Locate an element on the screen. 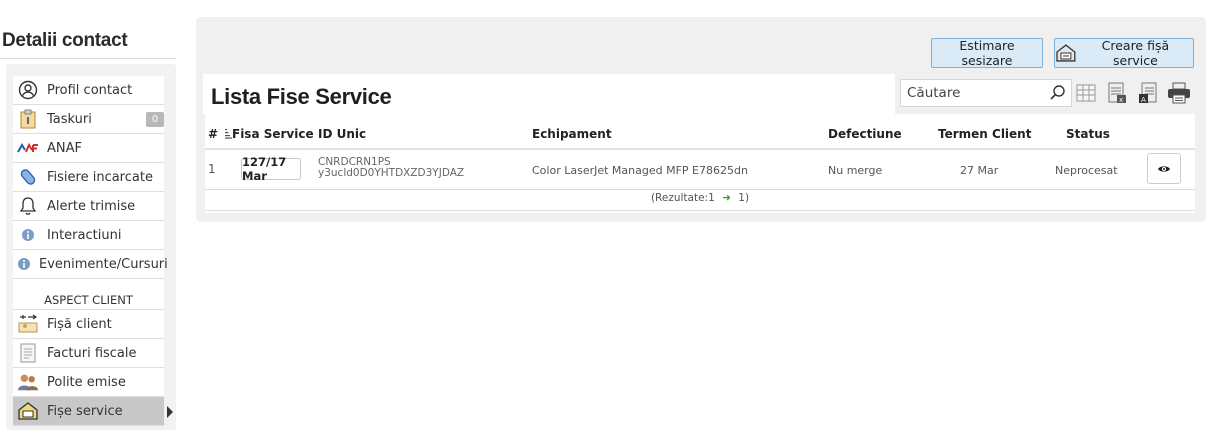 The image size is (1229, 430). export-pdf-icon: A is located at coordinates (1148, 93).